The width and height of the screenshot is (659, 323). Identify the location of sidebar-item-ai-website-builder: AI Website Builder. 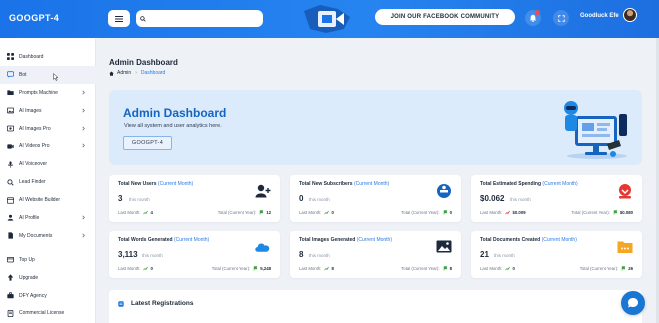
(48, 200).